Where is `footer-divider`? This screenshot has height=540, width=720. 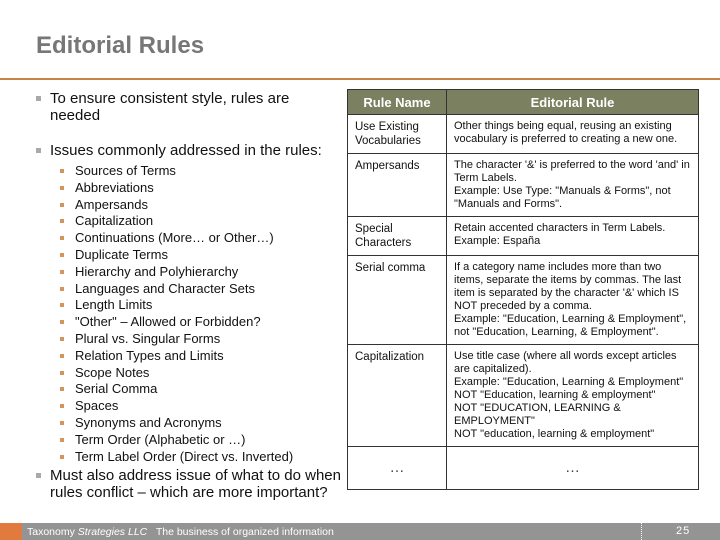
footer-divider is located at coordinates (641, 531).